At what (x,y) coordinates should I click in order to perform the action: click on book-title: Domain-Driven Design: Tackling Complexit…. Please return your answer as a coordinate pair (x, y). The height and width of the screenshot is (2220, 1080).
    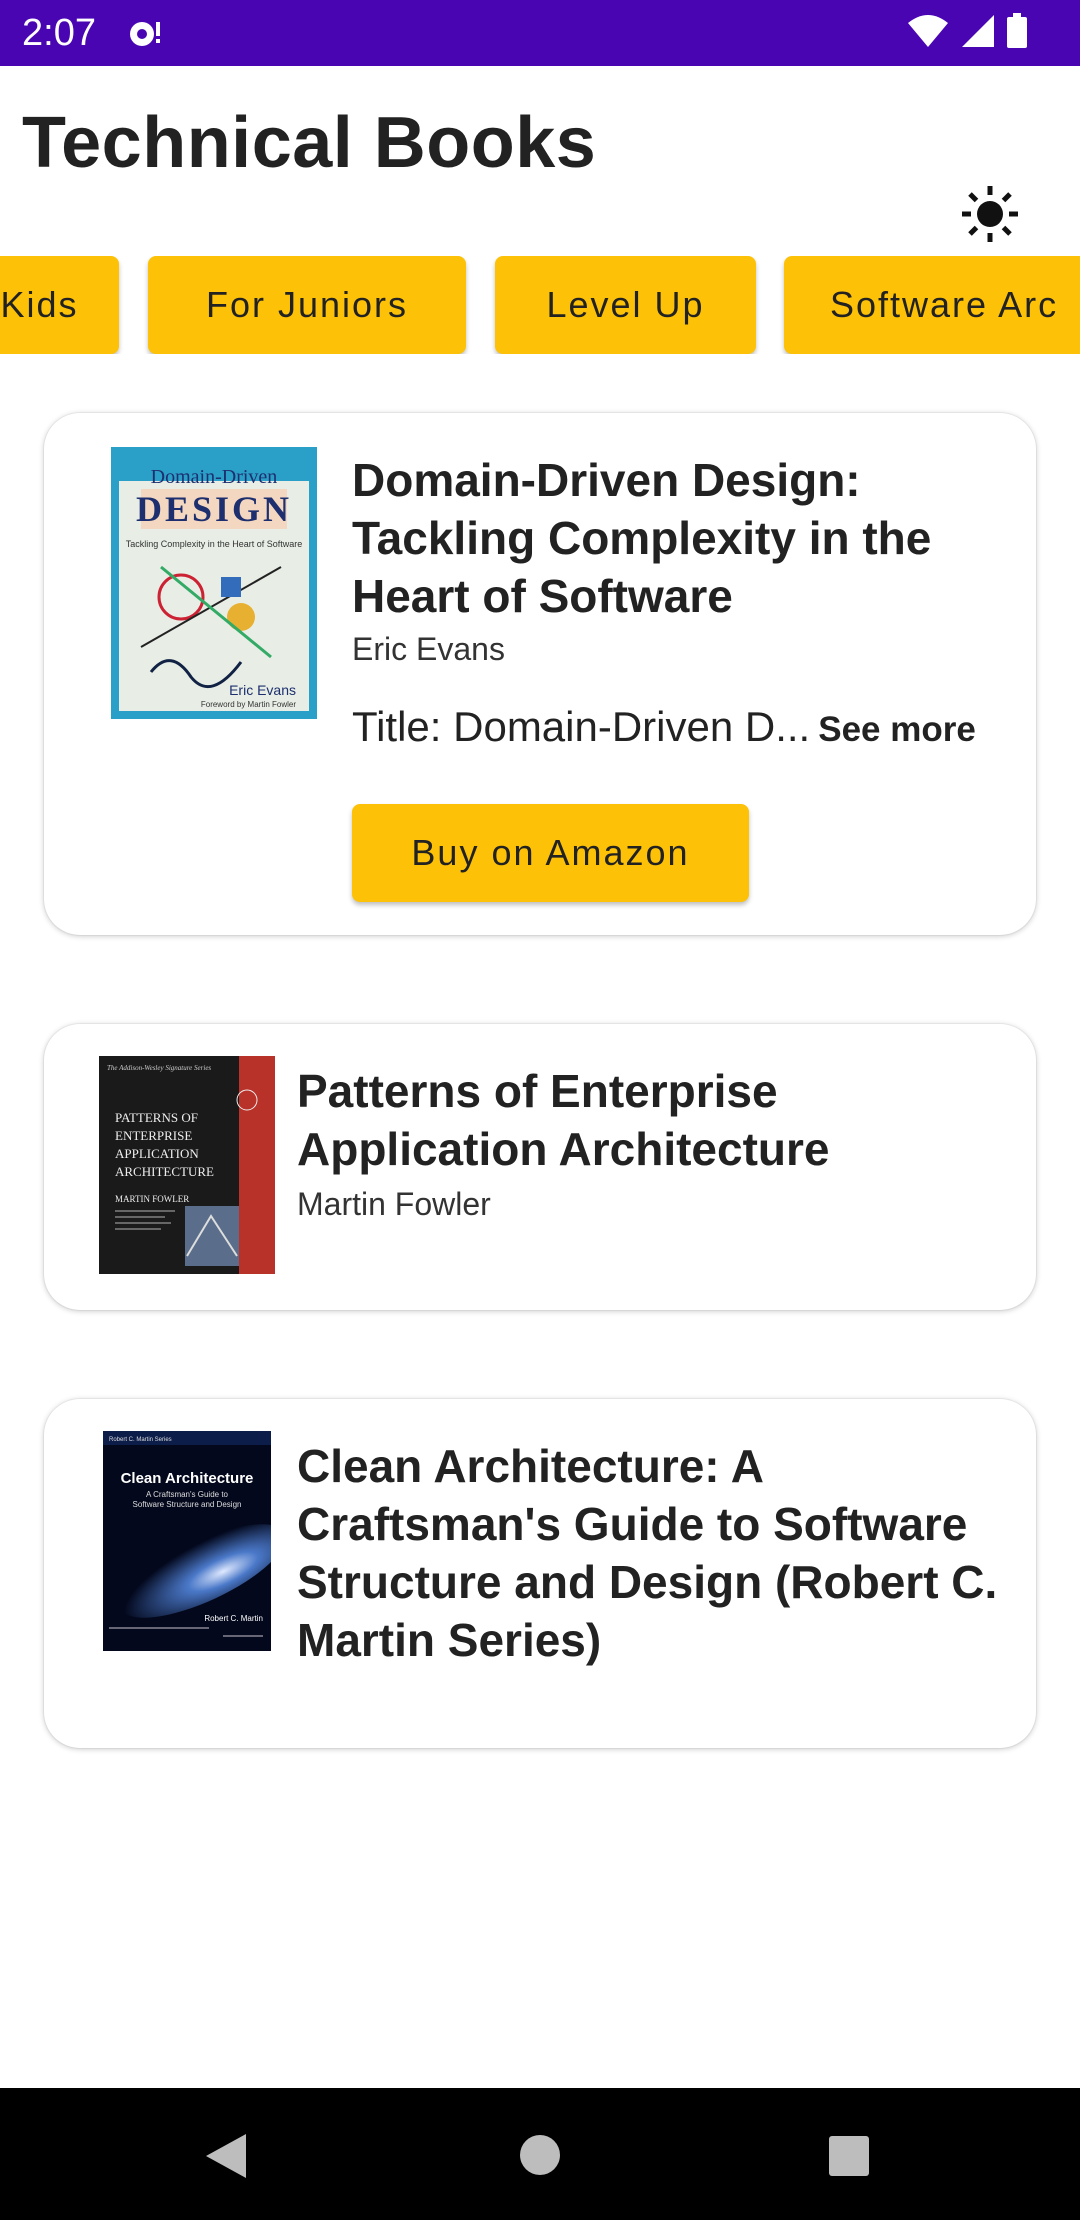
    Looking at the image, I should click on (642, 538).